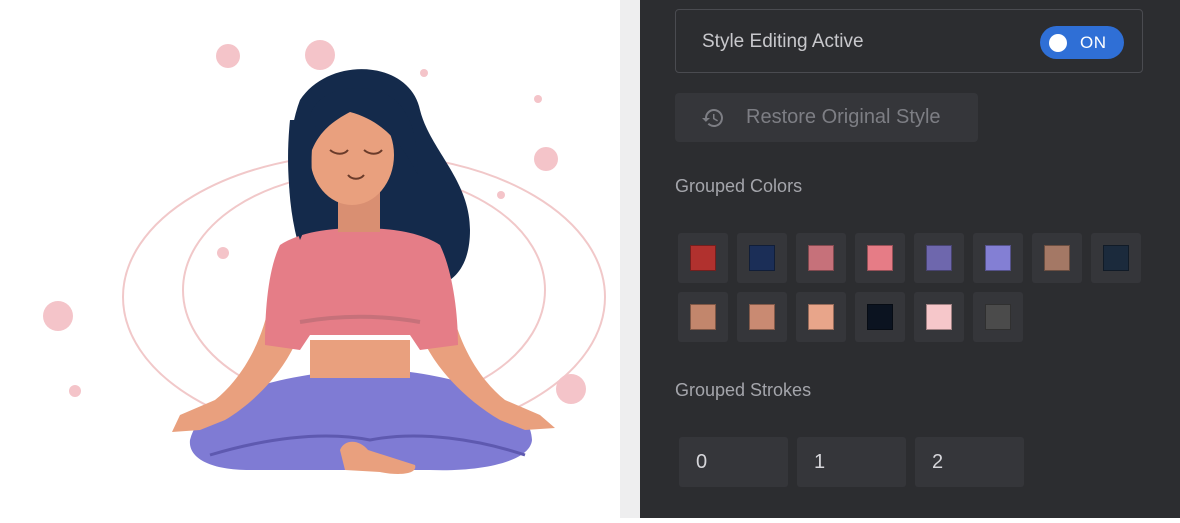  What do you see at coordinates (712, 118) in the screenshot?
I see `history-icon` at bounding box center [712, 118].